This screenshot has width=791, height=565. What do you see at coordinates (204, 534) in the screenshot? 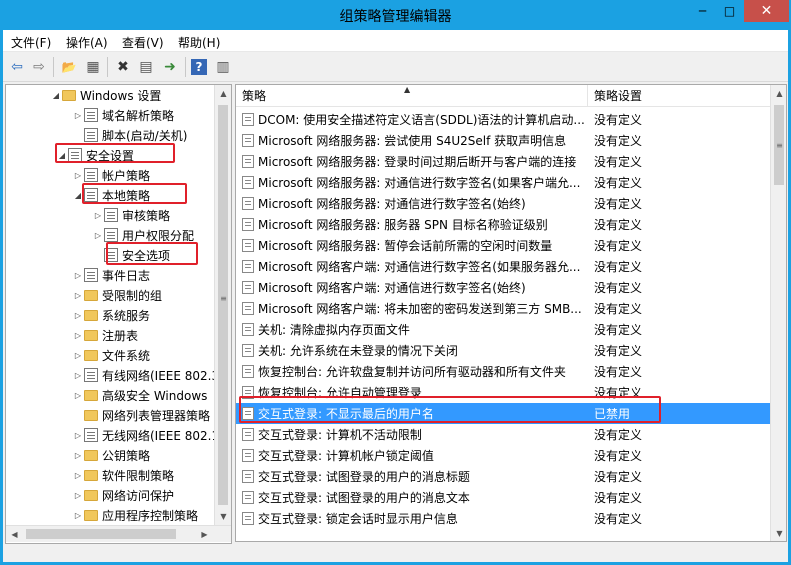
I see `scroll-right-button: ▶` at bounding box center [204, 534].